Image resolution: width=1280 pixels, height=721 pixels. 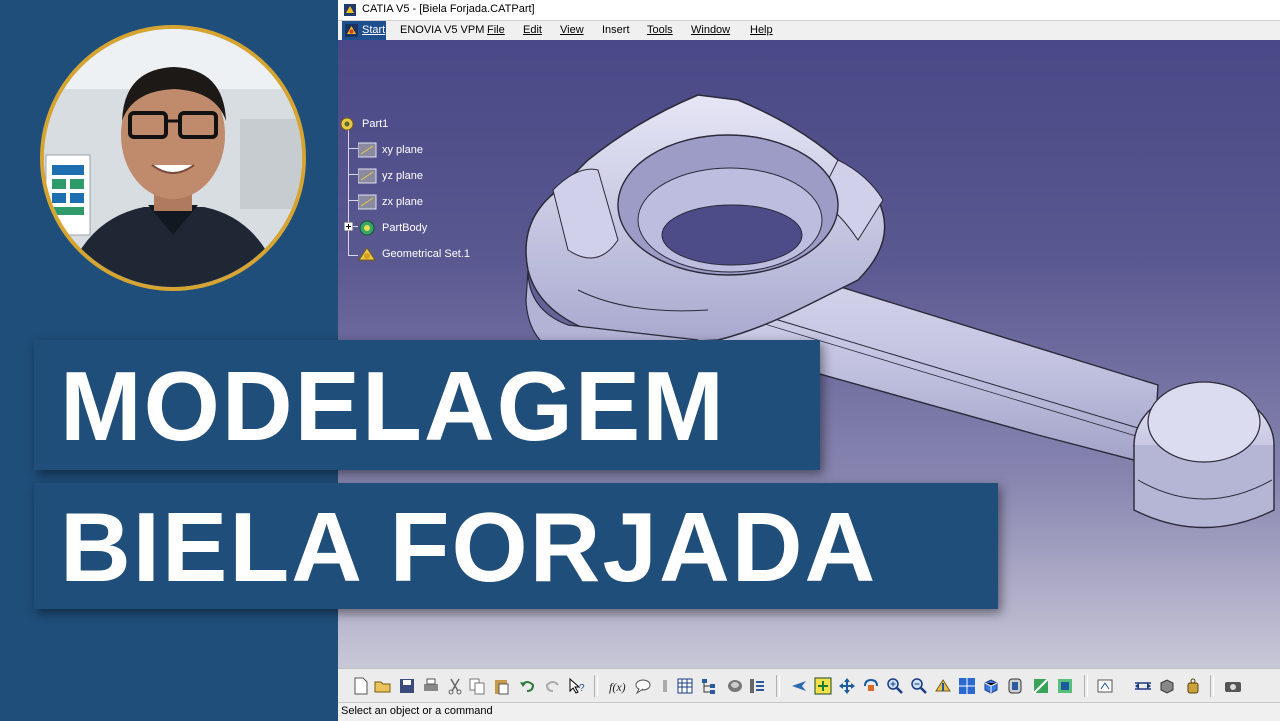 I want to click on copy-icon, so click(x=477, y=686).